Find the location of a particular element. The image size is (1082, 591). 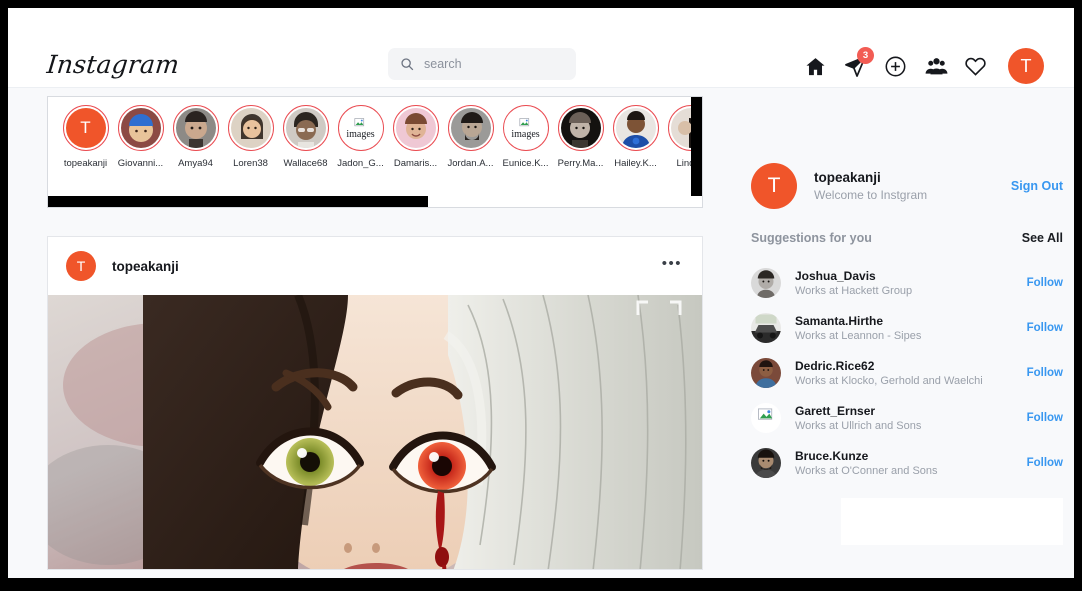

suggestion-work: Works at Klocko, Gerhold and Waelchi is located at coordinates (889, 380).